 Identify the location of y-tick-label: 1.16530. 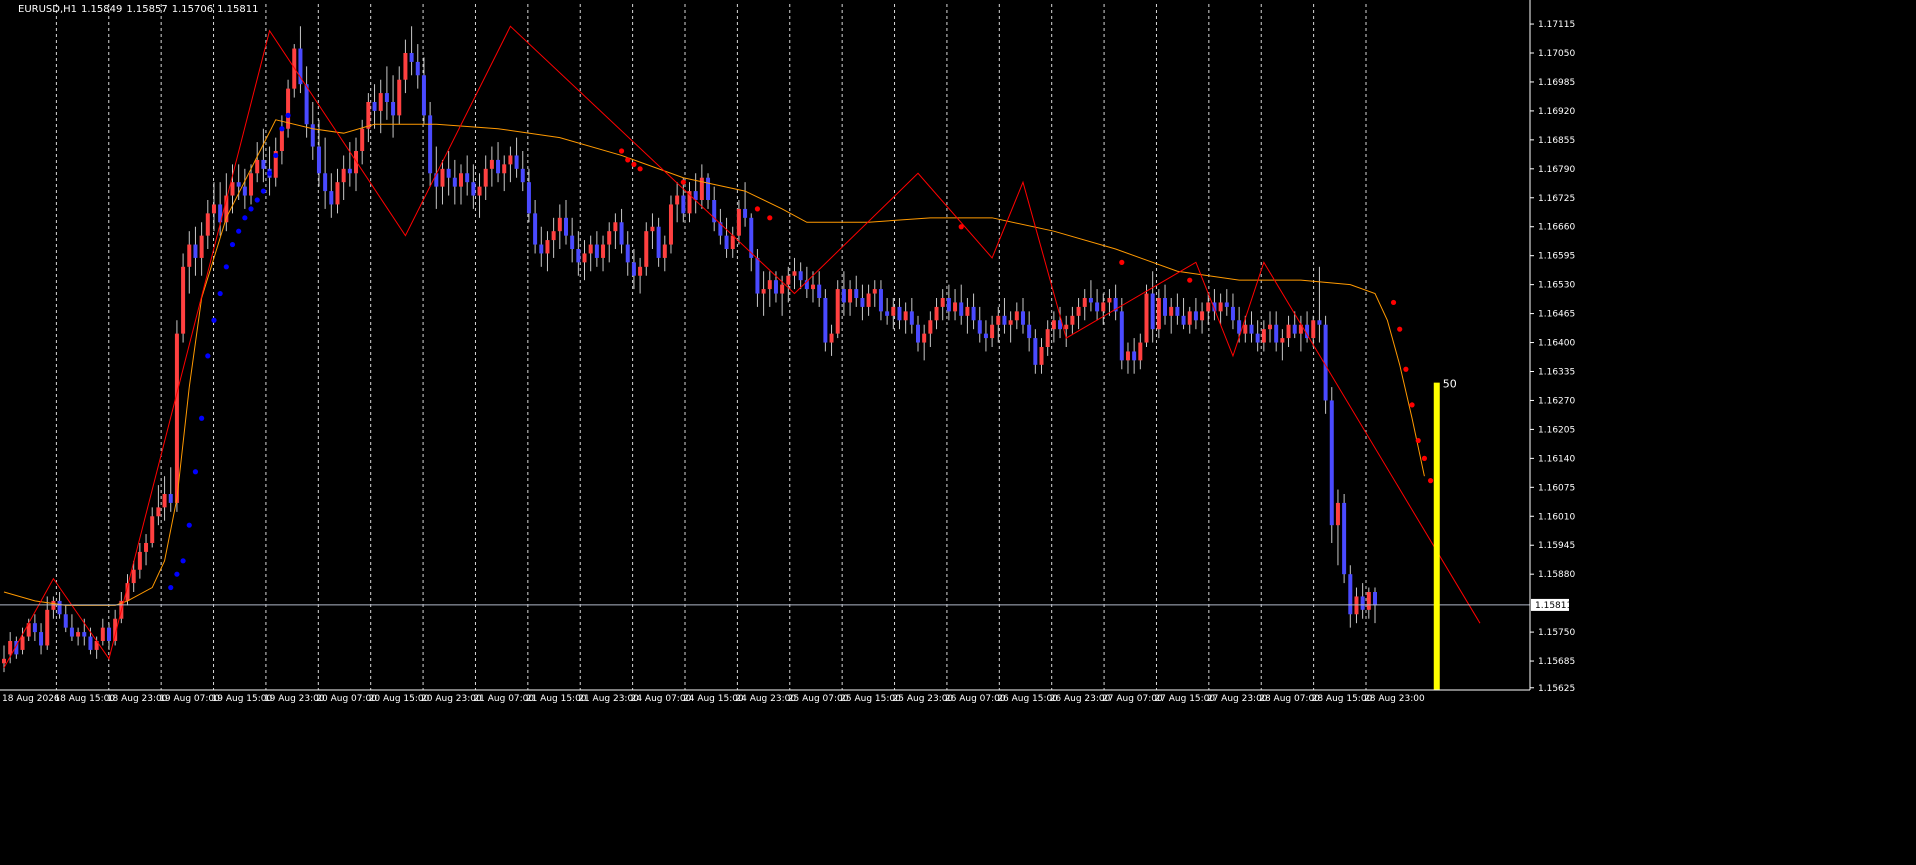
(1556, 286).